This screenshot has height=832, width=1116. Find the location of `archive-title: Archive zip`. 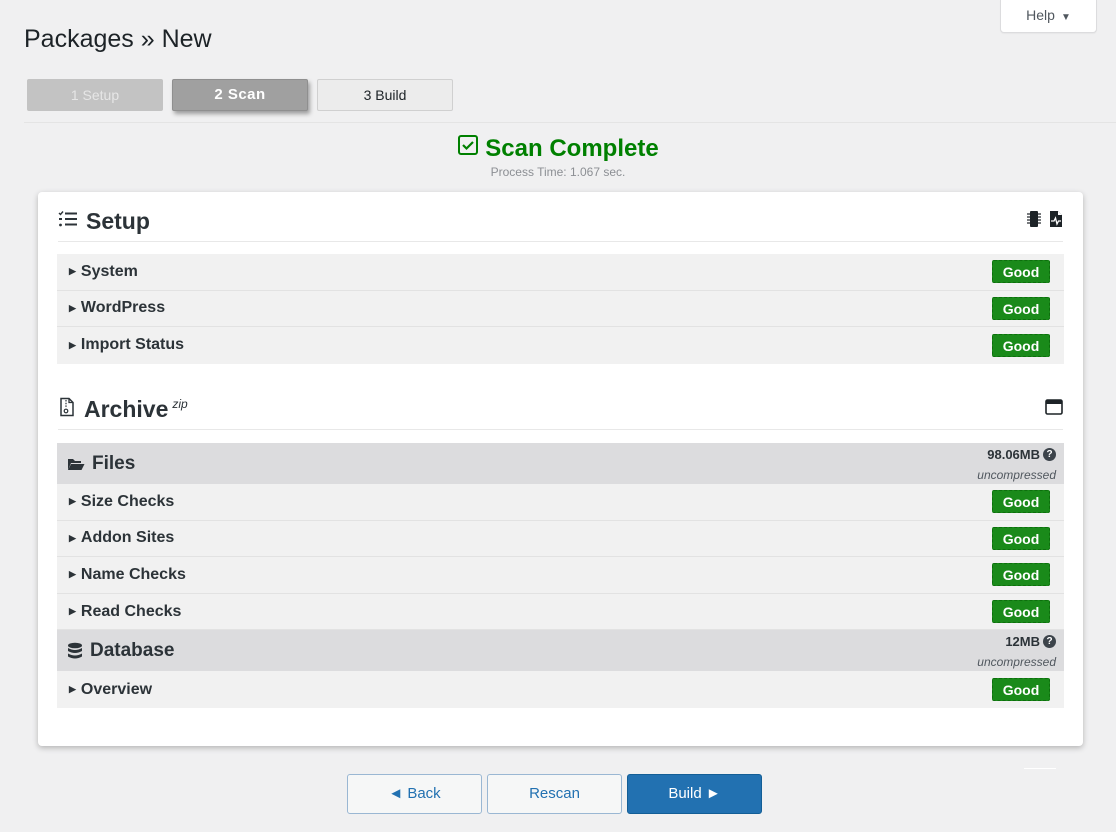

archive-title: Archive zip is located at coordinates (136, 409).